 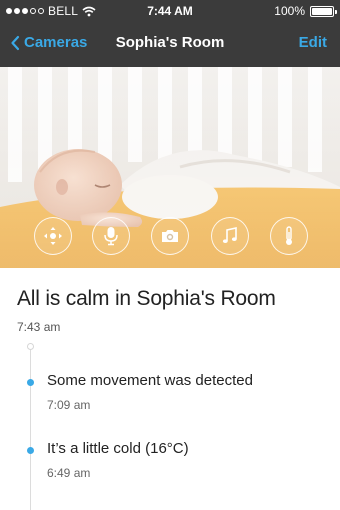 What do you see at coordinates (170, 11) in the screenshot?
I see `status-bar: BELL 7:44 AM 100%` at bounding box center [170, 11].